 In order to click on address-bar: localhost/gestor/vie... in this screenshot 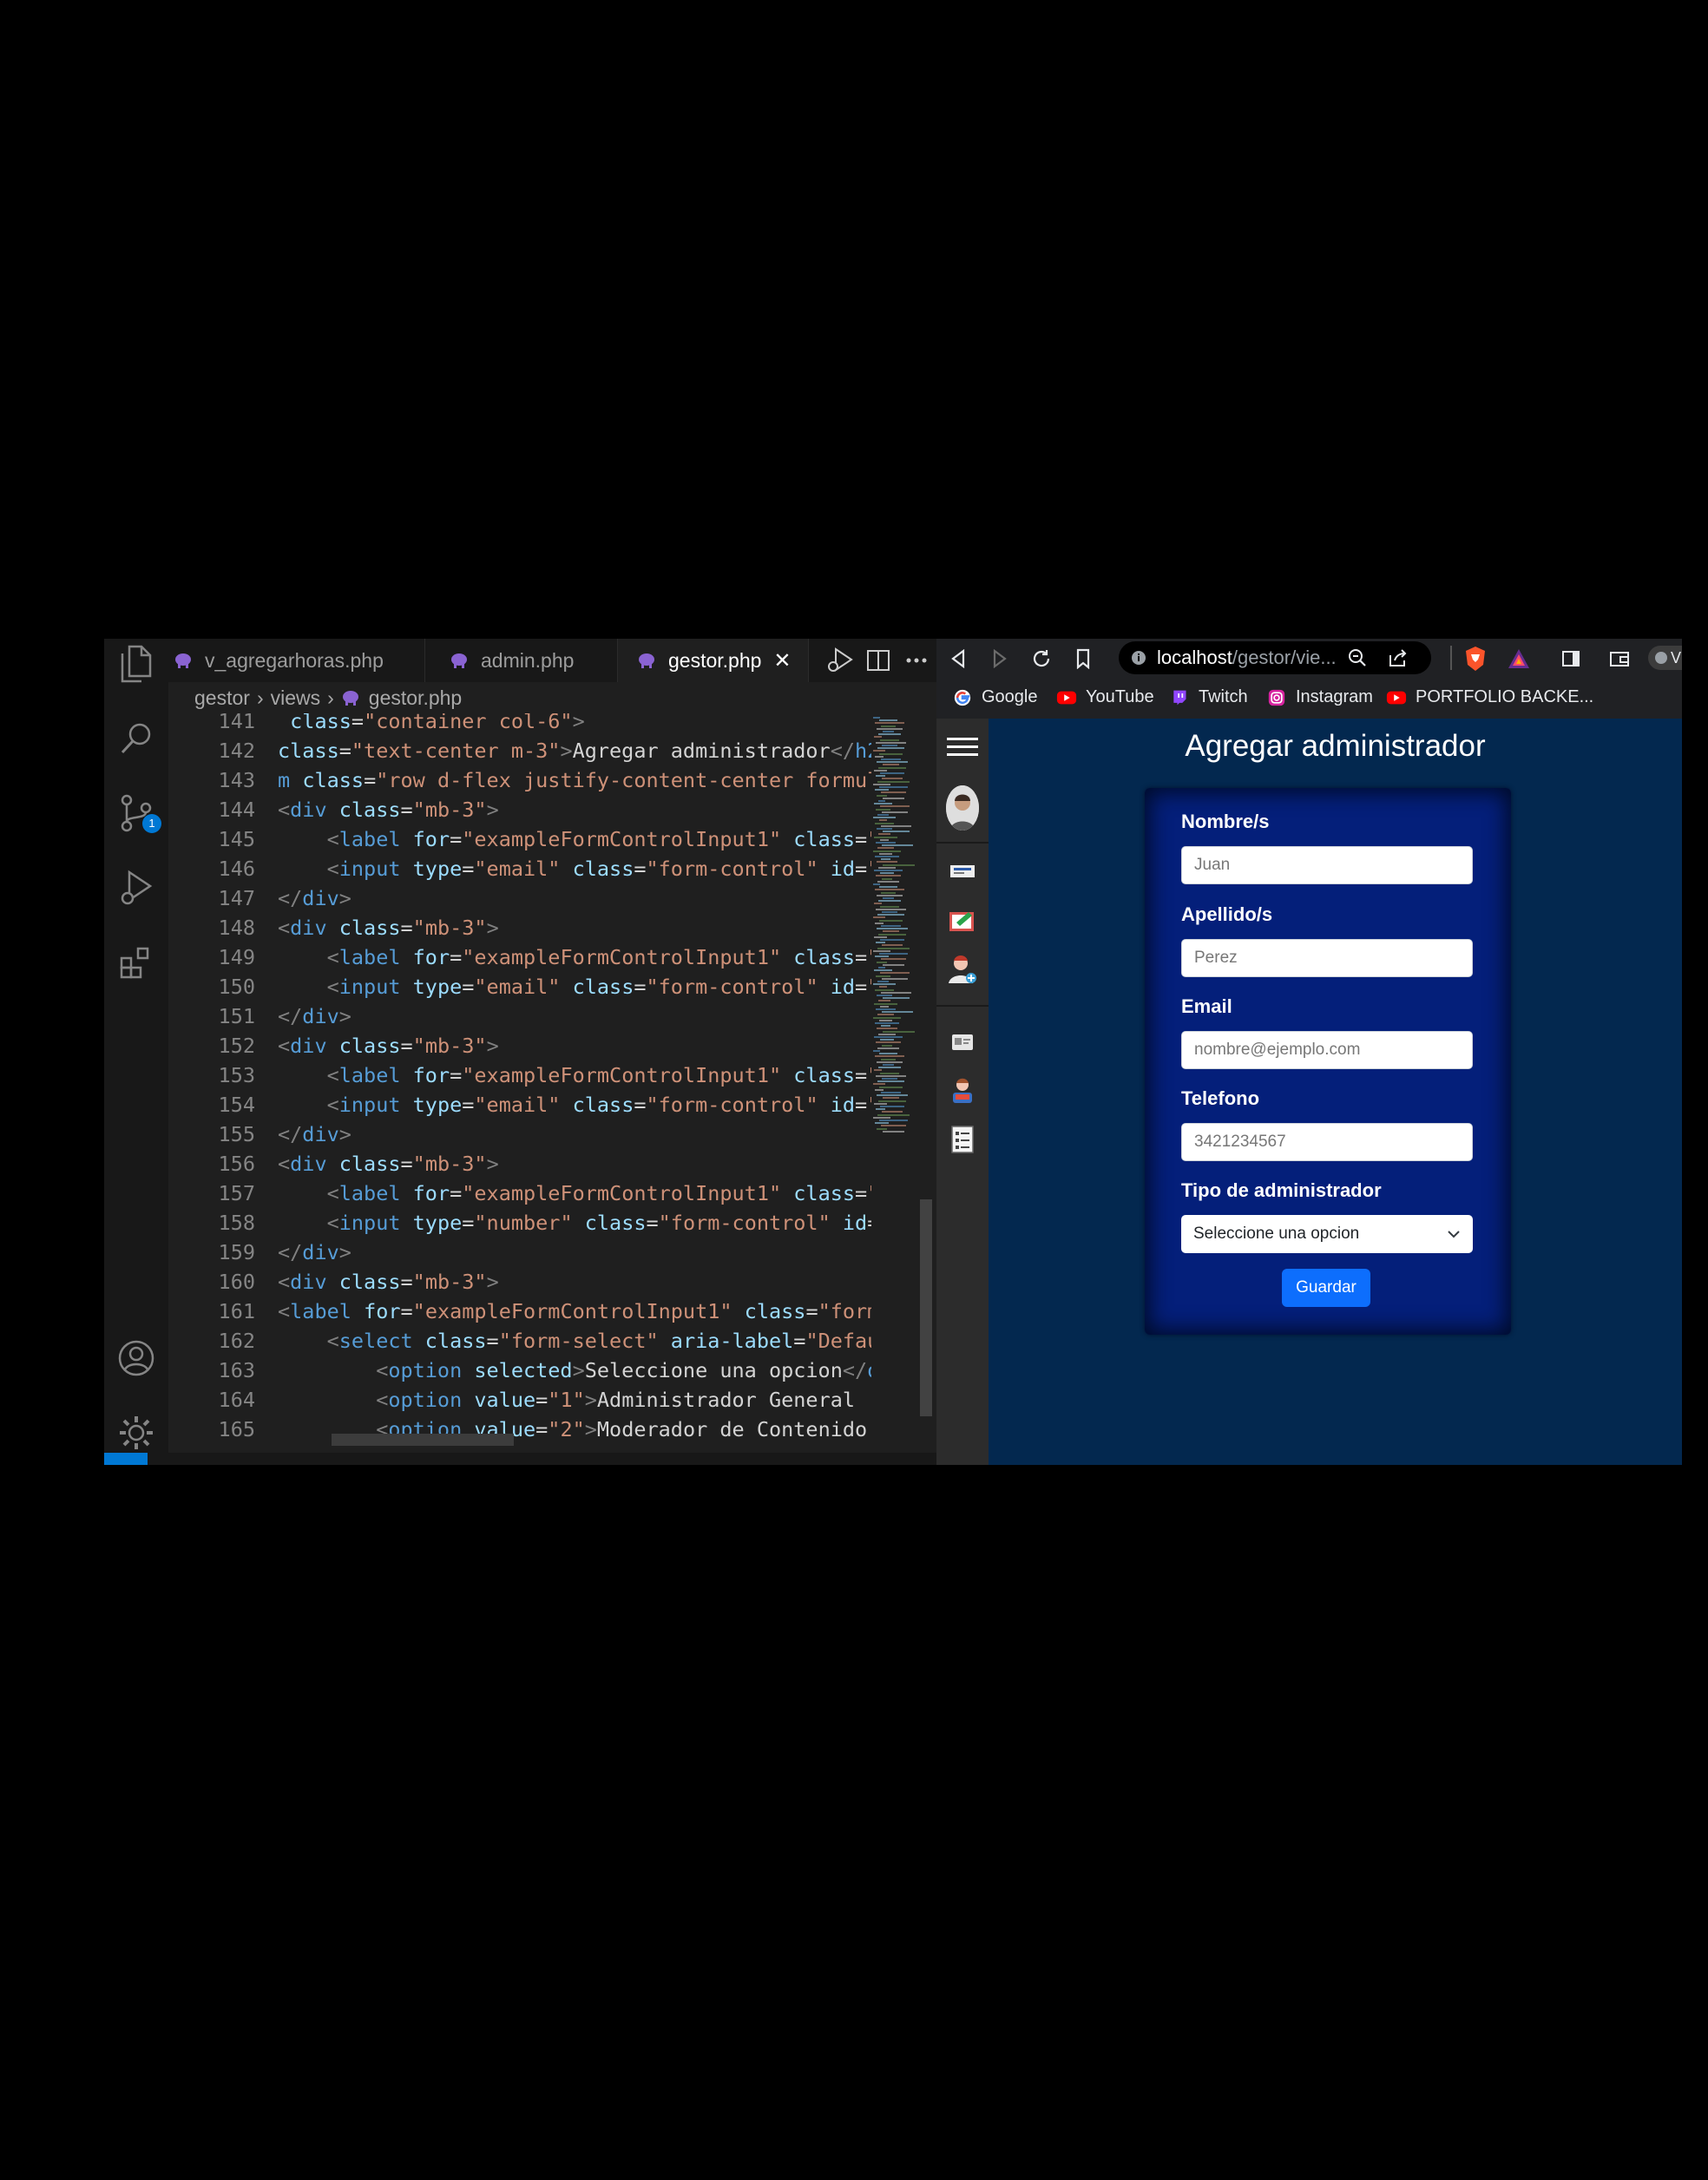, I will do `click(1275, 657)`.